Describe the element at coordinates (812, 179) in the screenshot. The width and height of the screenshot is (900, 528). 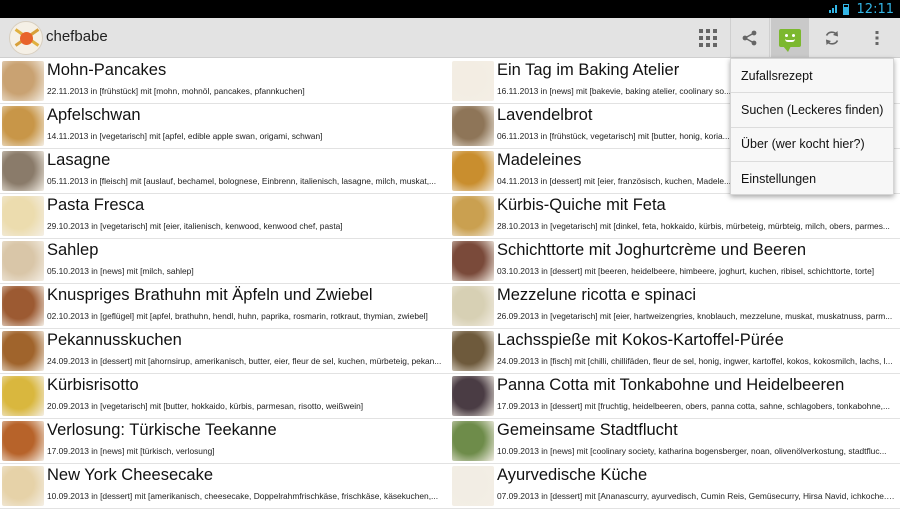
I see `menu-item-einstellungen: Einstellungen` at that location.